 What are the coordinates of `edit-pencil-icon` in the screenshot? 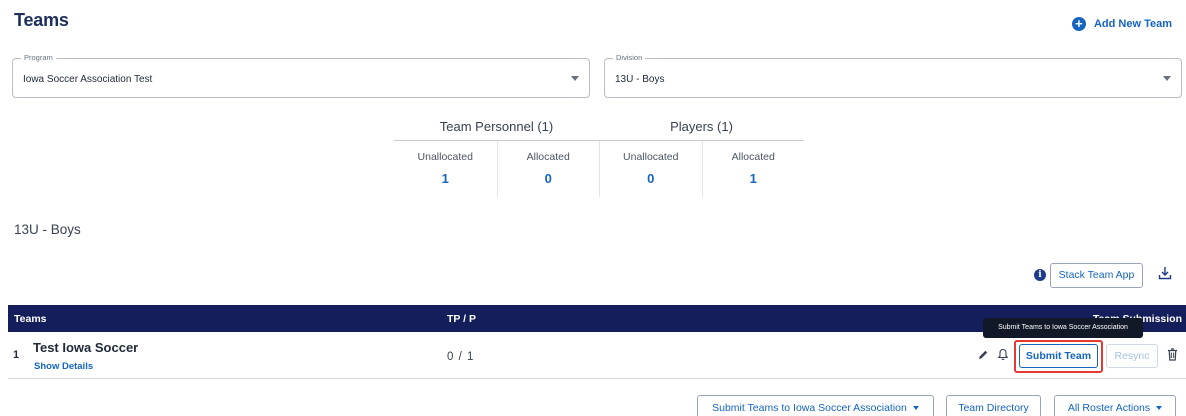 It's located at (983, 355).